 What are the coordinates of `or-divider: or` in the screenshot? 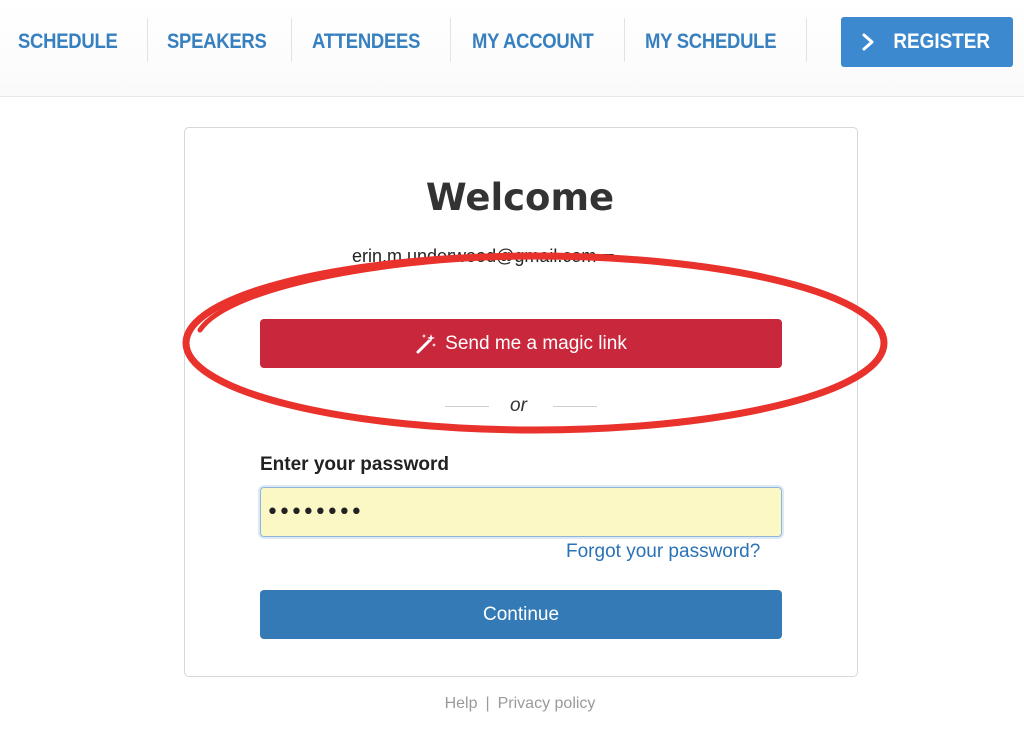 It's located at (521, 407).